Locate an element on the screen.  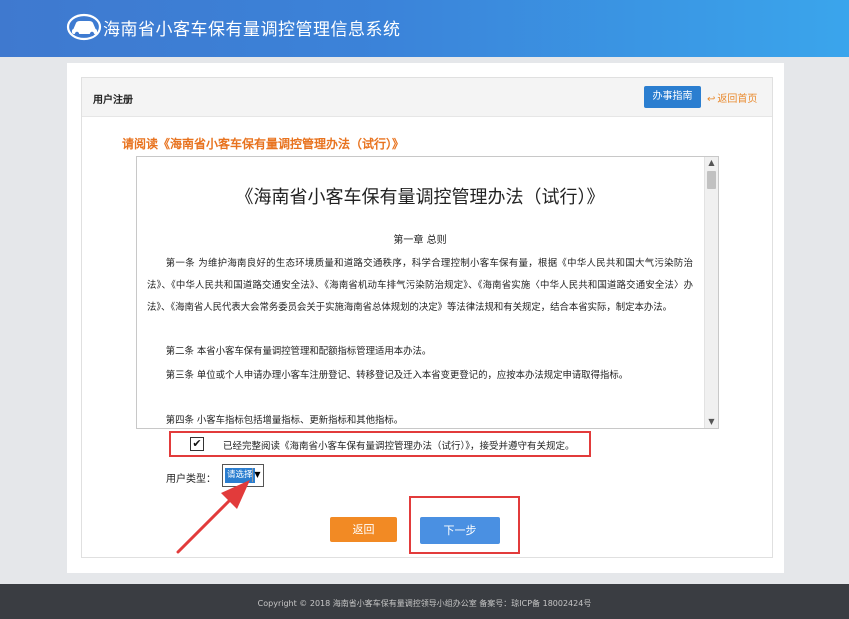
read-notice: 请阅读《海南省小客车保有量调控管理办法（试行）》 is located at coordinates (263, 144).